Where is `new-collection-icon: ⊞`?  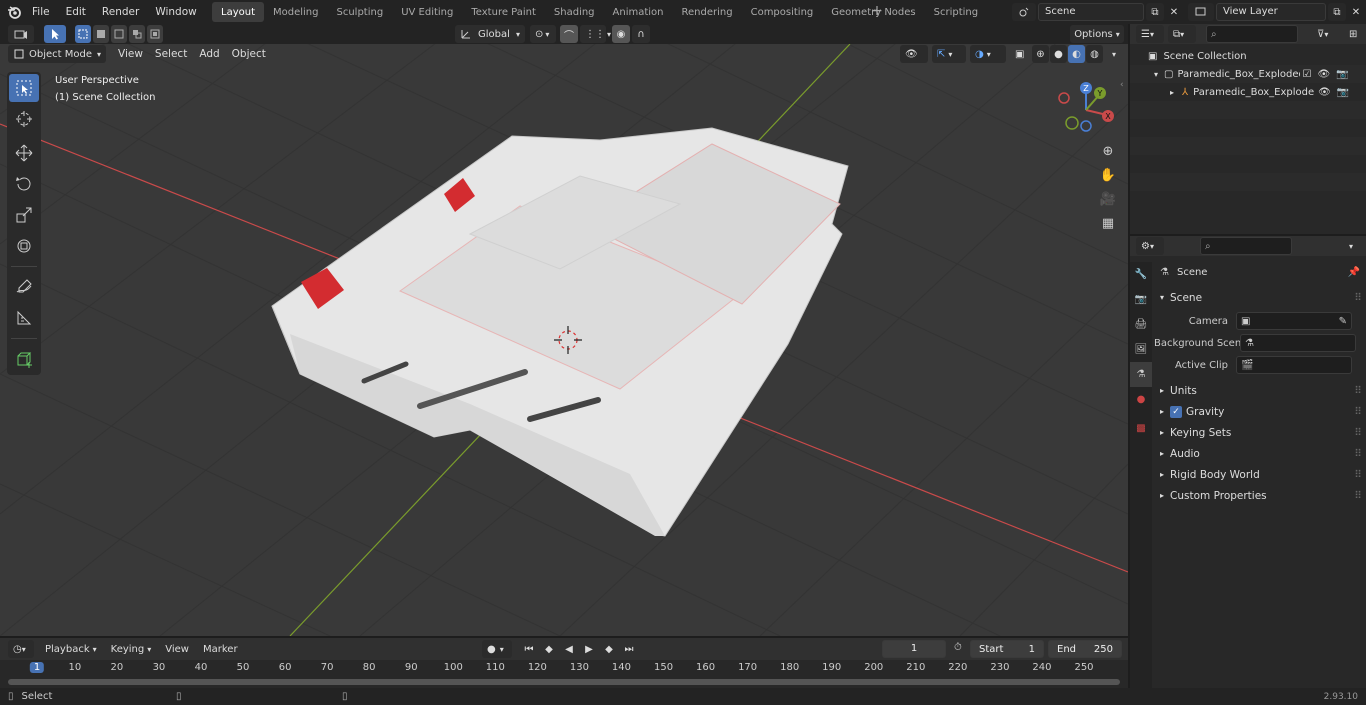
new-collection-icon: ⊞ is located at coordinates (1352, 34).